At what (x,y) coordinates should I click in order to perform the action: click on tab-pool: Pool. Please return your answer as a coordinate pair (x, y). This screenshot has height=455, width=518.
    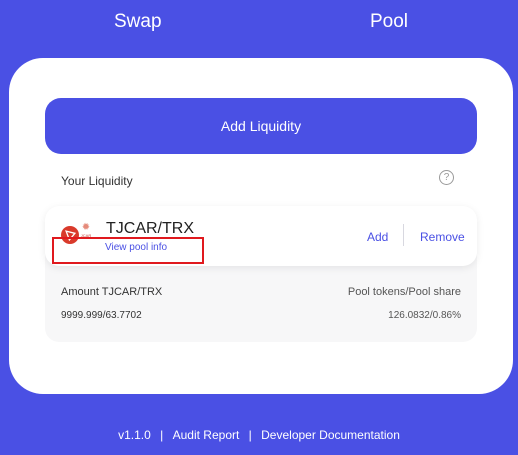
    Looking at the image, I should click on (389, 22).